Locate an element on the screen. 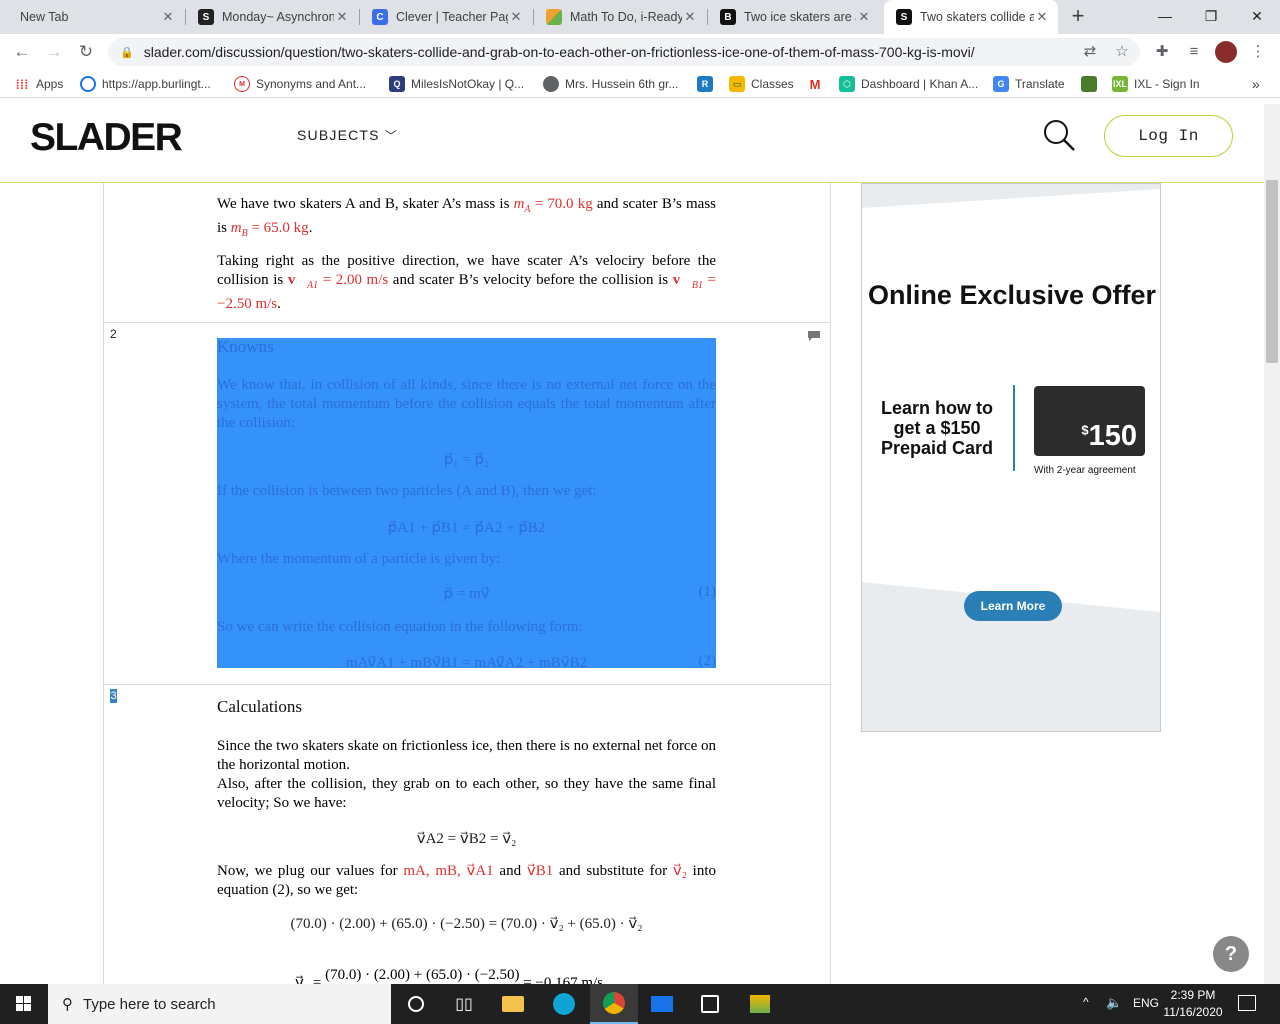 The image size is (1280, 1024). language-indicator: ENG is located at coordinates (1146, 1003).